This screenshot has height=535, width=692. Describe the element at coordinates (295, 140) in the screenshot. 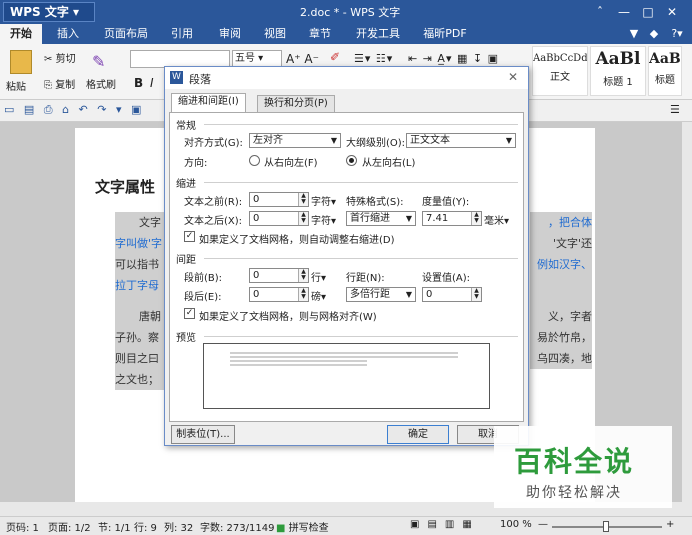

I see `alignment-select: 左对齐 ▼` at that location.